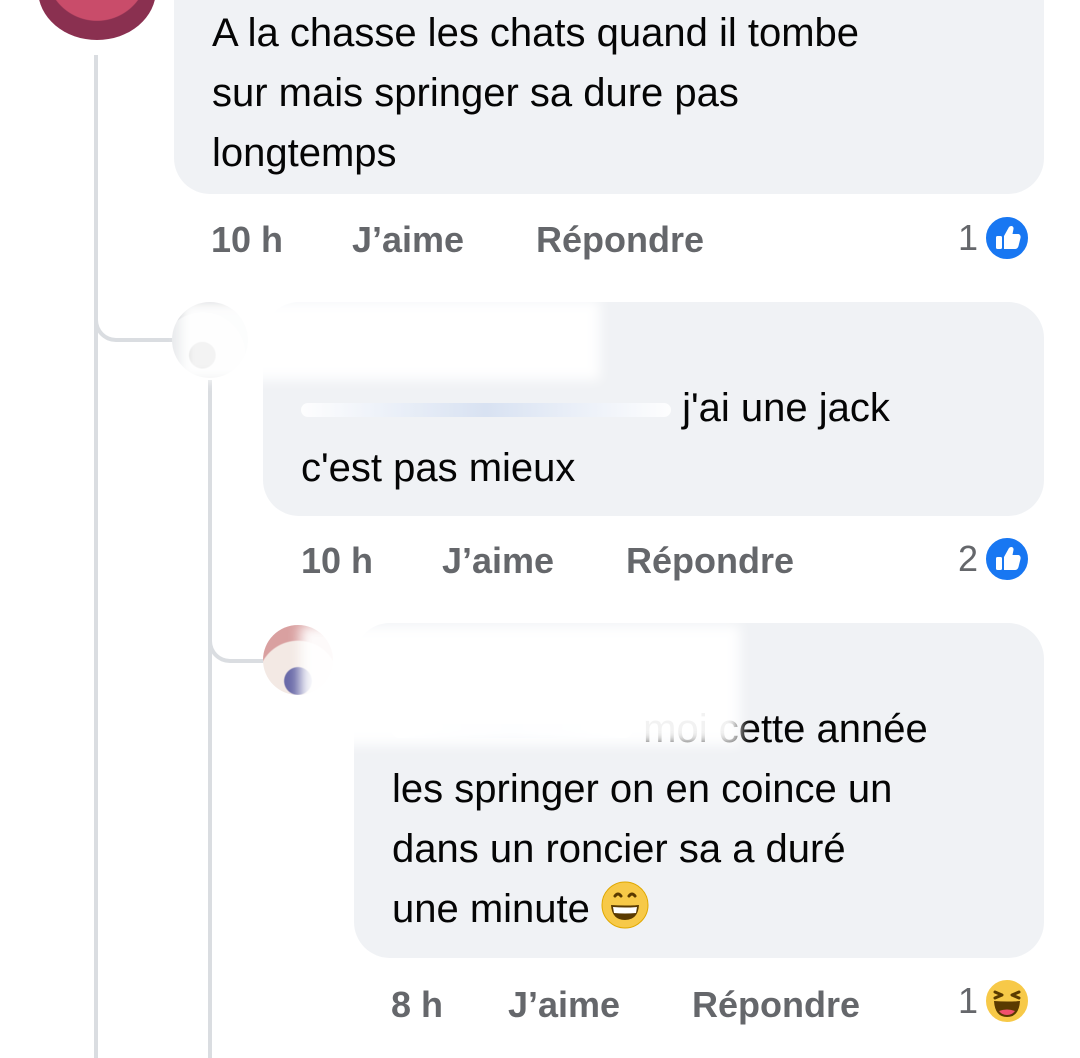  I want to click on comment-actions: 8 h J’aime Répondre, so click(540, 1005).